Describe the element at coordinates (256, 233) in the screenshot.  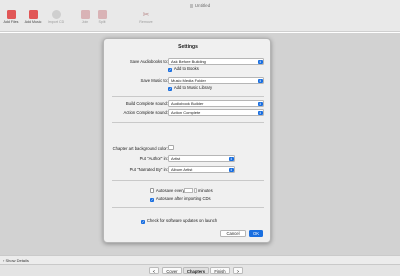
I see `ok-button: OK` at that location.